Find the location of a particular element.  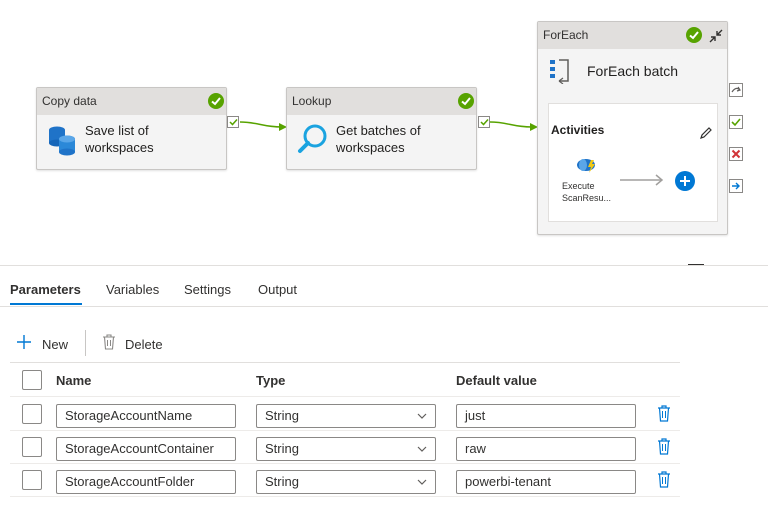

new-button: New is located at coordinates (46, 344).